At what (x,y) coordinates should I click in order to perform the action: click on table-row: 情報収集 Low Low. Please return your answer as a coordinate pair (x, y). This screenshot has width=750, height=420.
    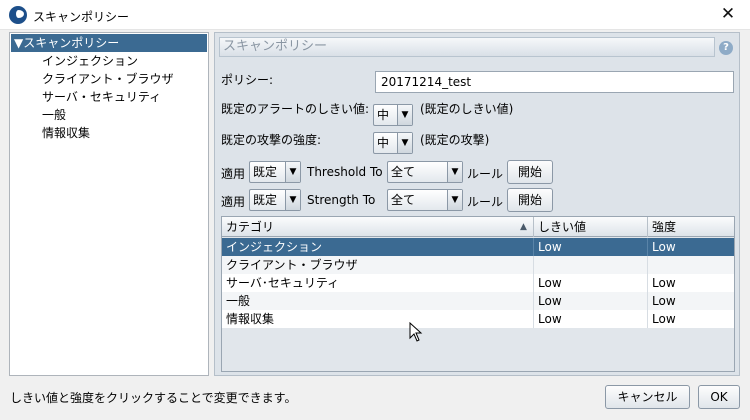
    Looking at the image, I should click on (478, 319).